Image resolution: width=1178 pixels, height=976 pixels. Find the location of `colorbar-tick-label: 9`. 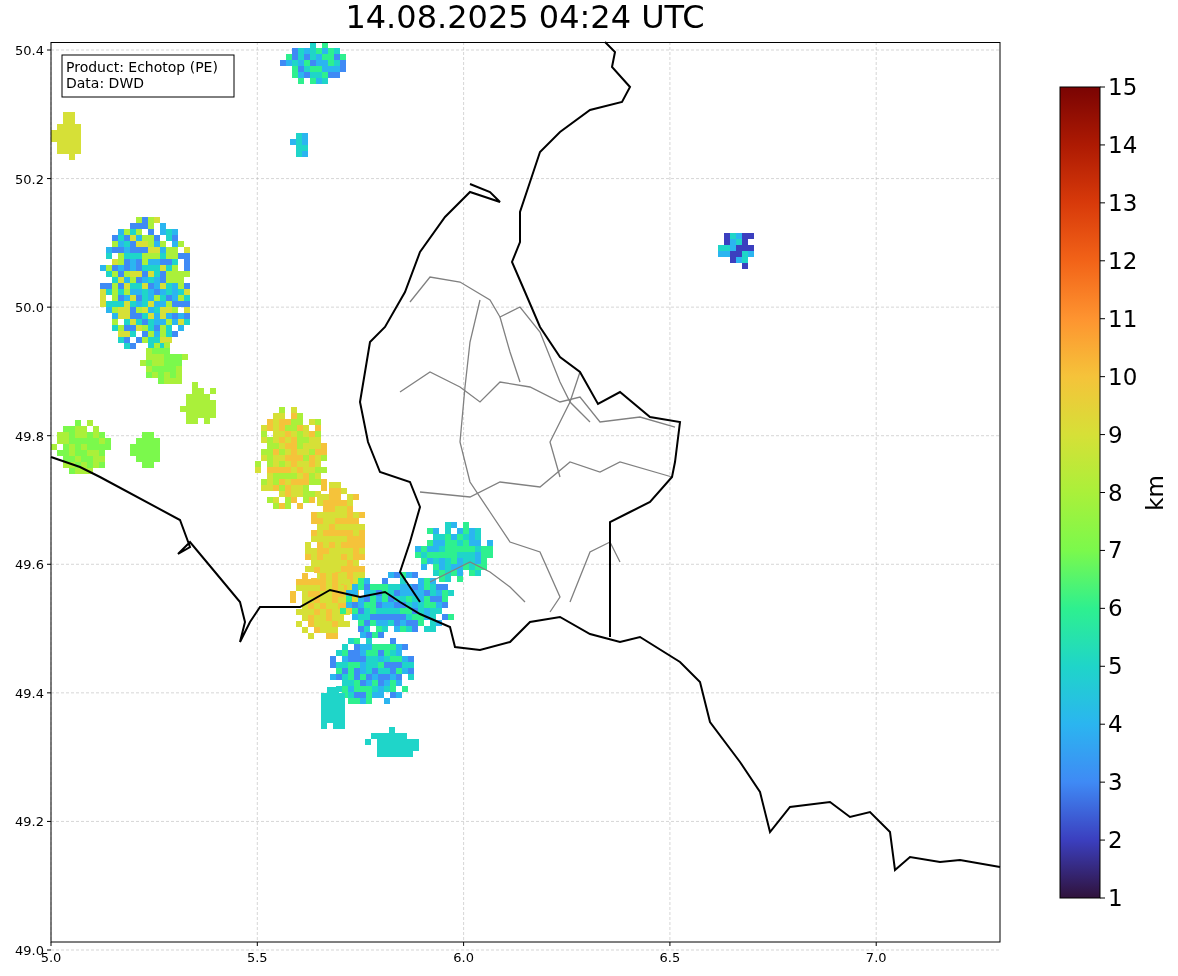

colorbar-tick-label: 9 is located at coordinates (1115, 434).